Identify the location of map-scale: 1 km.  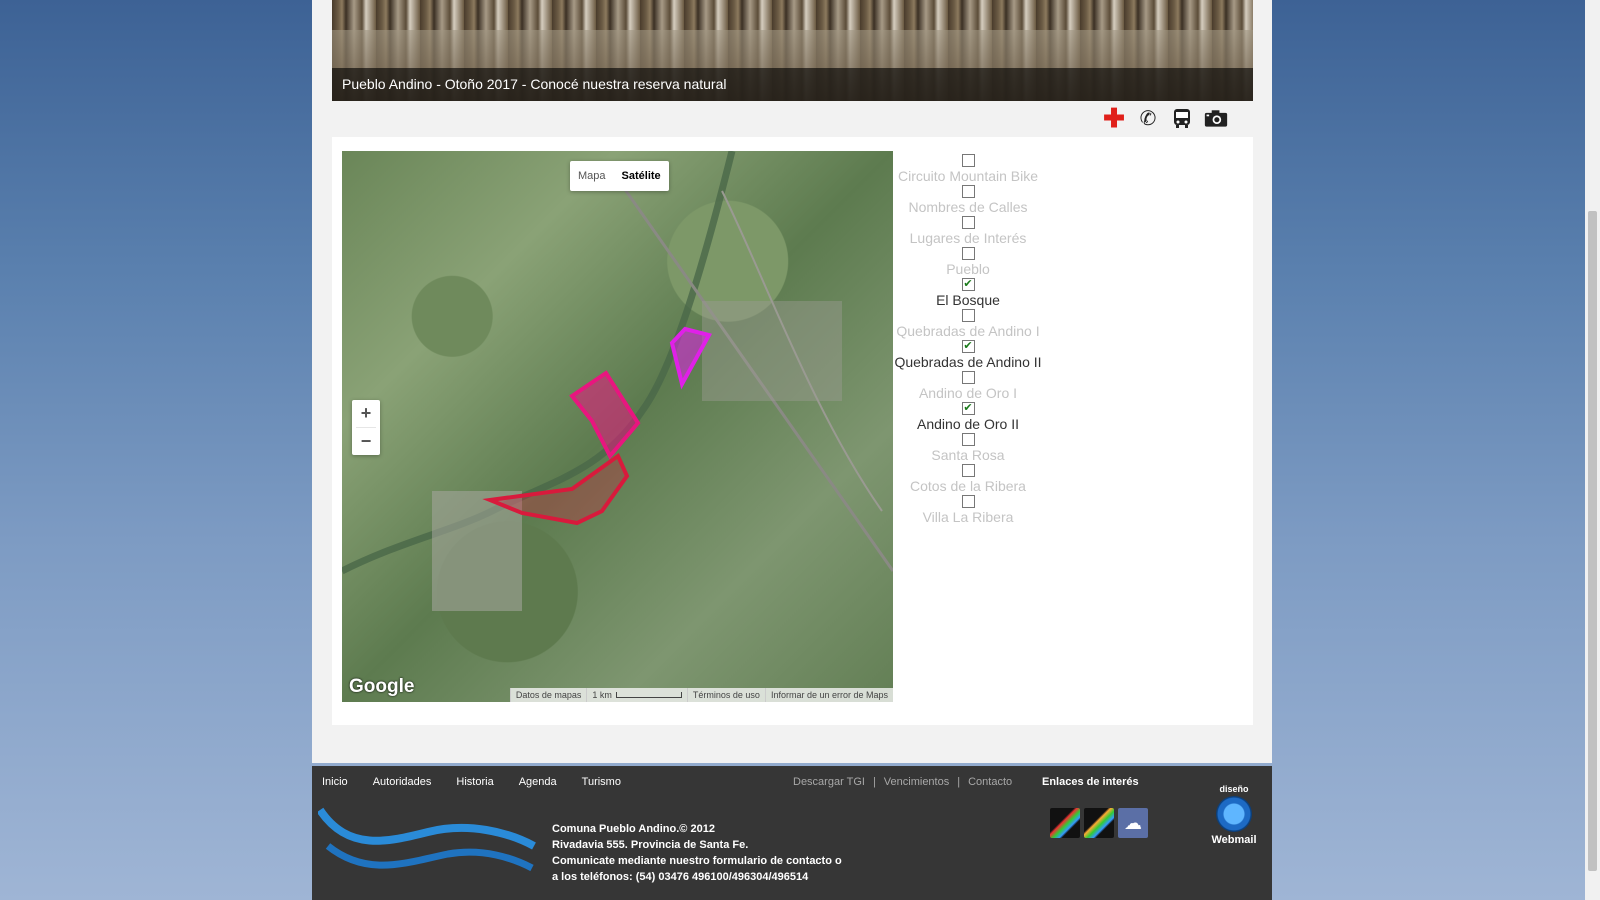
(636, 695).